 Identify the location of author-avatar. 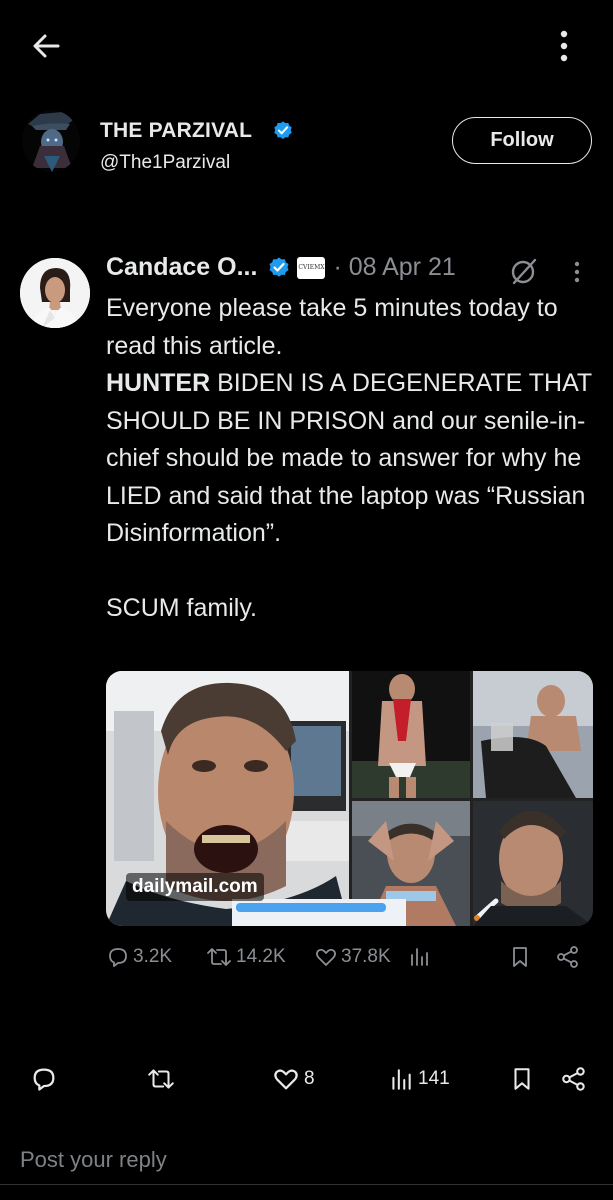
(51, 141).